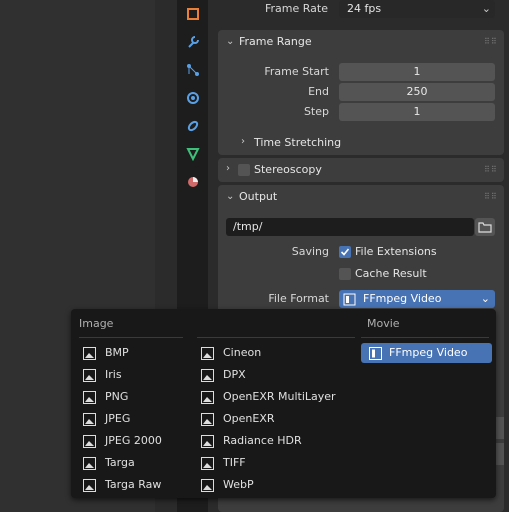 The width and height of the screenshot is (509, 512). I want to click on frame-step-label: Step, so click(316, 111).